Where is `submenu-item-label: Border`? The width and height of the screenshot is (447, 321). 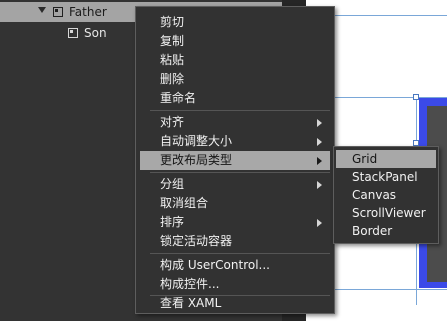
submenu-item-label: Border is located at coordinates (372, 231).